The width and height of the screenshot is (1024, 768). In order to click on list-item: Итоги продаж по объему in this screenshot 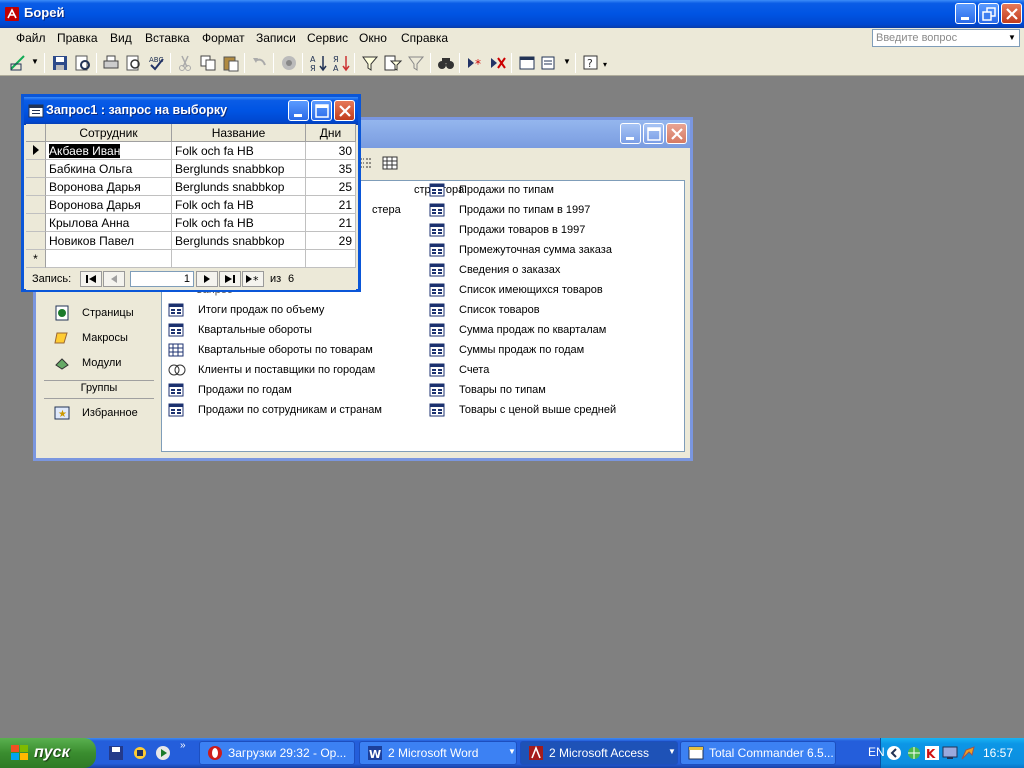, I will do `click(295, 313)`.